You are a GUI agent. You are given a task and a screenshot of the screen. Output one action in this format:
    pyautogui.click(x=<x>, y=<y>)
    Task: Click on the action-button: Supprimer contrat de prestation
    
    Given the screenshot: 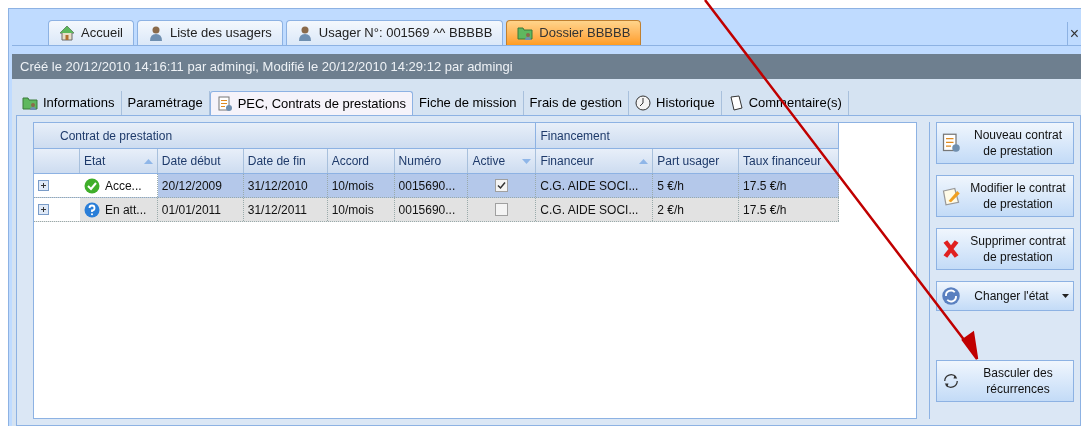 What is the action you would take?
    pyautogui.click(x=1005, y=249)
    